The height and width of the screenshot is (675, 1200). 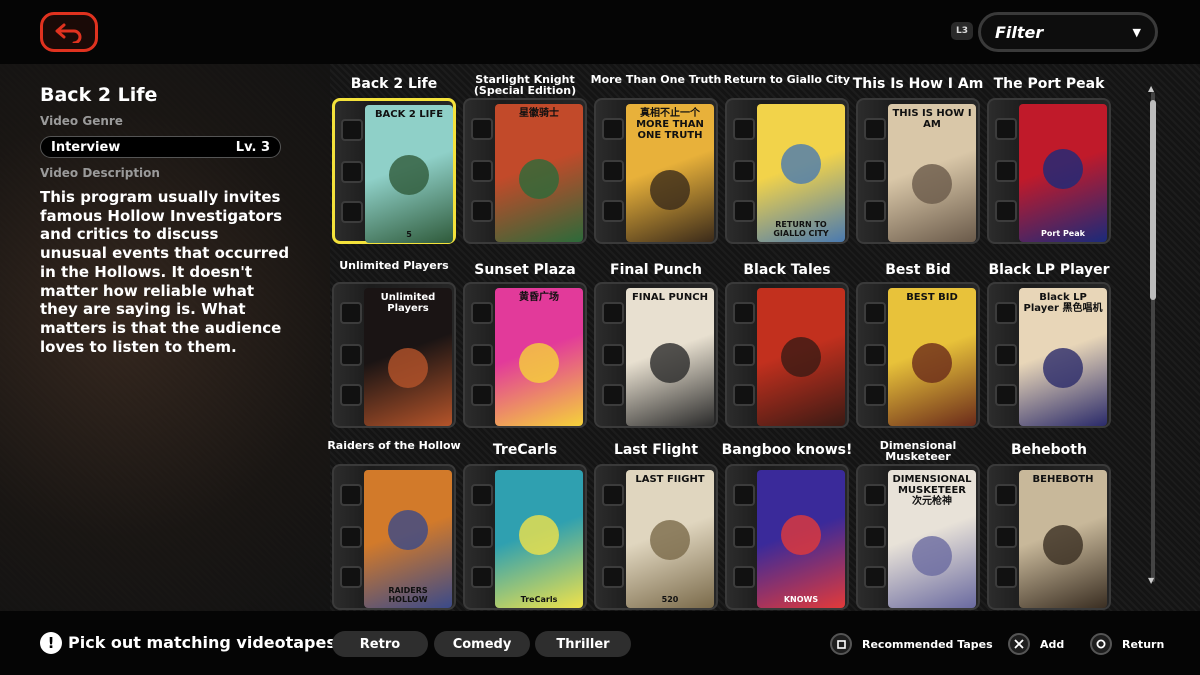 I want to click on return-button, so click(x=69, y=32).